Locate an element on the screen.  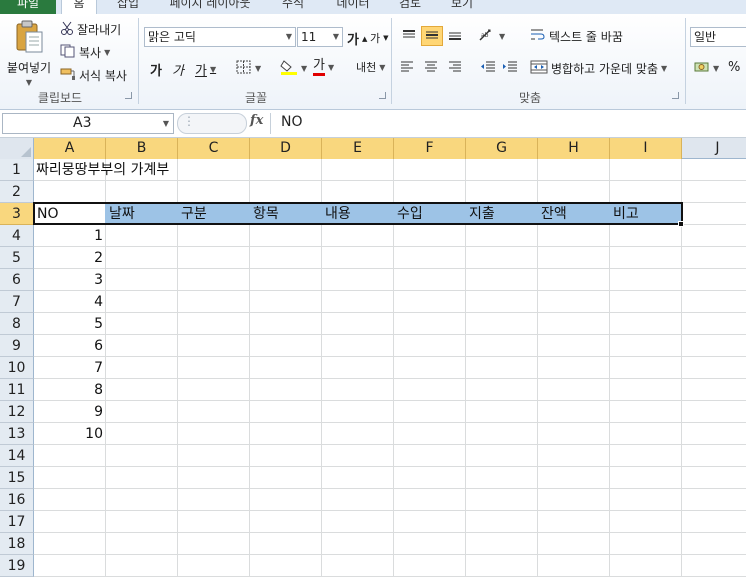
number-cell: 5 is located at coordinates (70, 324).